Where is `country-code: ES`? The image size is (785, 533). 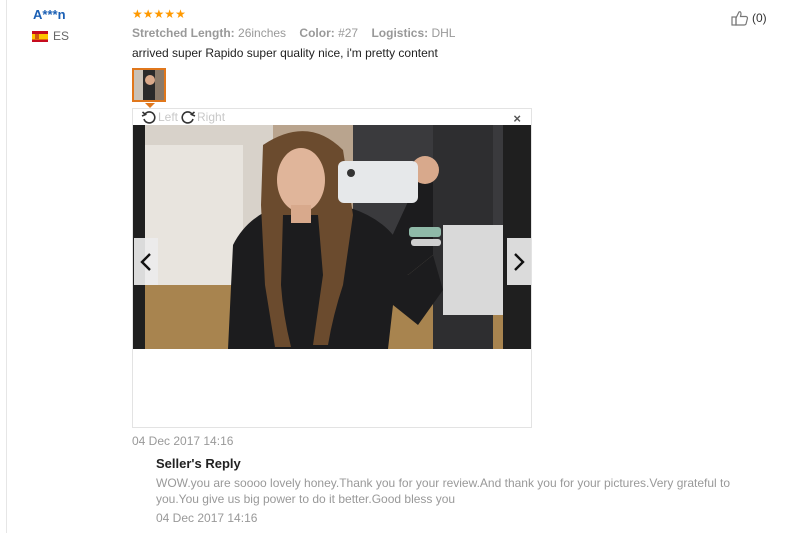 country-code: ES is located at coordinates (61, 36).